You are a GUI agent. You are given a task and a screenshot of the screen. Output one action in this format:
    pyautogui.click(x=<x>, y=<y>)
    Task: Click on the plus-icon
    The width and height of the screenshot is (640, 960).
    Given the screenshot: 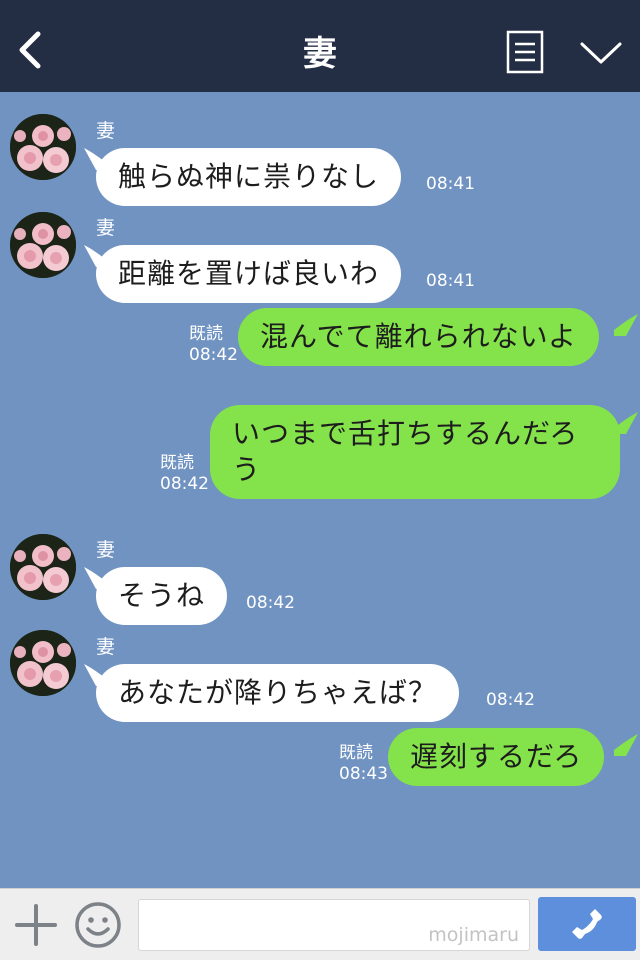 What is the action you would take?
    pyautogui.click(x=36, y=925)
    